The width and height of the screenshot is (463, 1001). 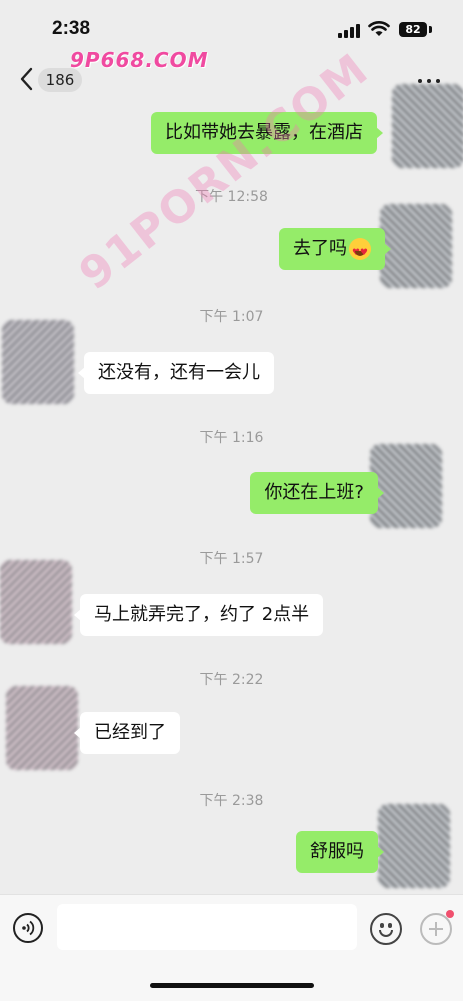 What do you see at coordinates (413, 29) in the screenshot?
I see `battery-icon: 82` at bounding box center [413, 29].